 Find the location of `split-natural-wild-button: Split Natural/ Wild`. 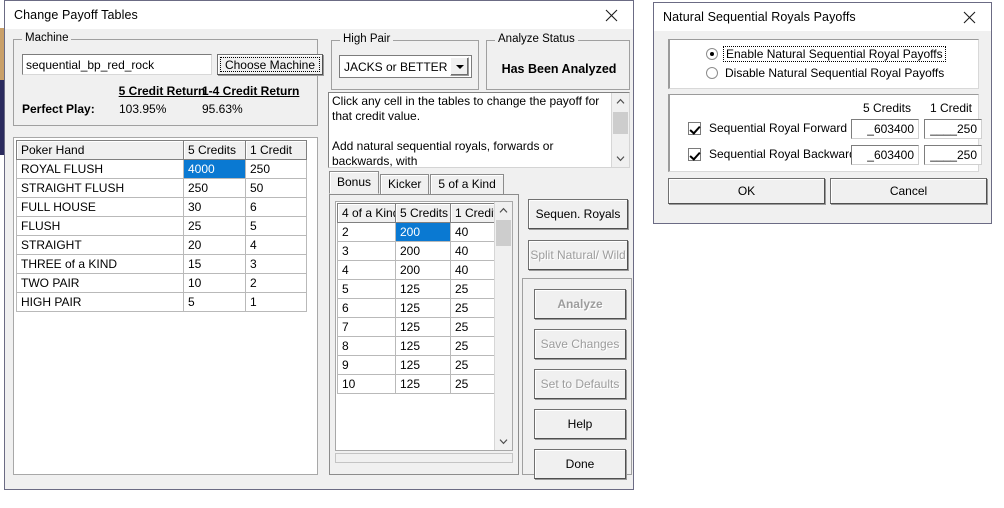

split-natural-wild-button: Split Natural/ Wild is located at coordinates (578, 255).